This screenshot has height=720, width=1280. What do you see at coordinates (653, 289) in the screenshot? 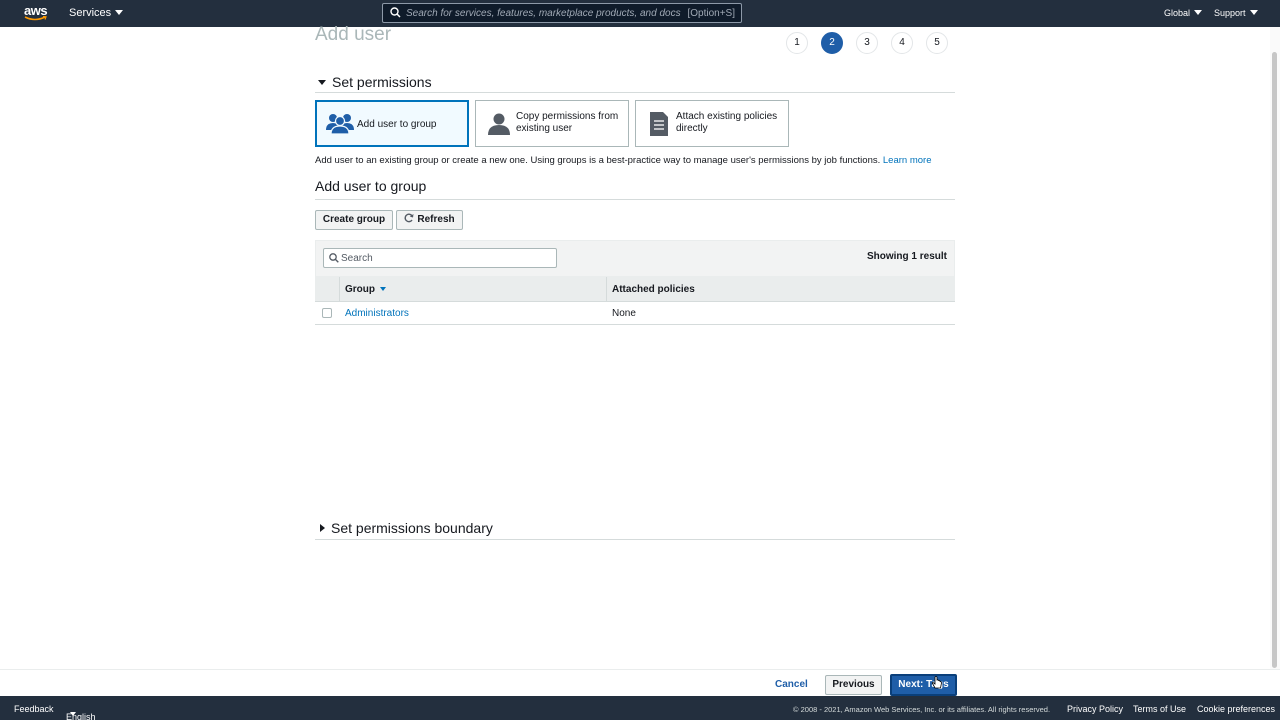
I see `column-policies-header: Attached policies` at bounding box center [653, 289].